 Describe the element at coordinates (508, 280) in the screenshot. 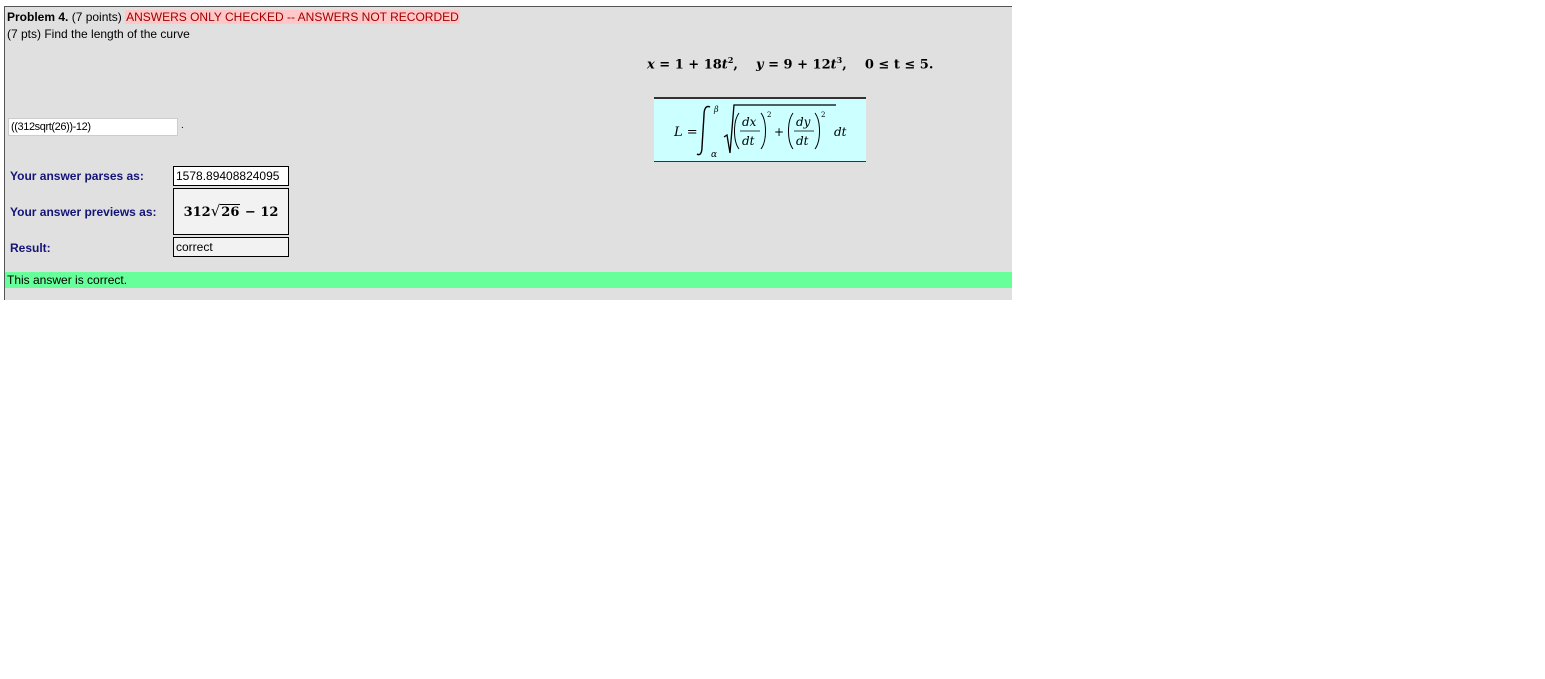

I see `correct-message-bar: This answer is correct.` at that location.